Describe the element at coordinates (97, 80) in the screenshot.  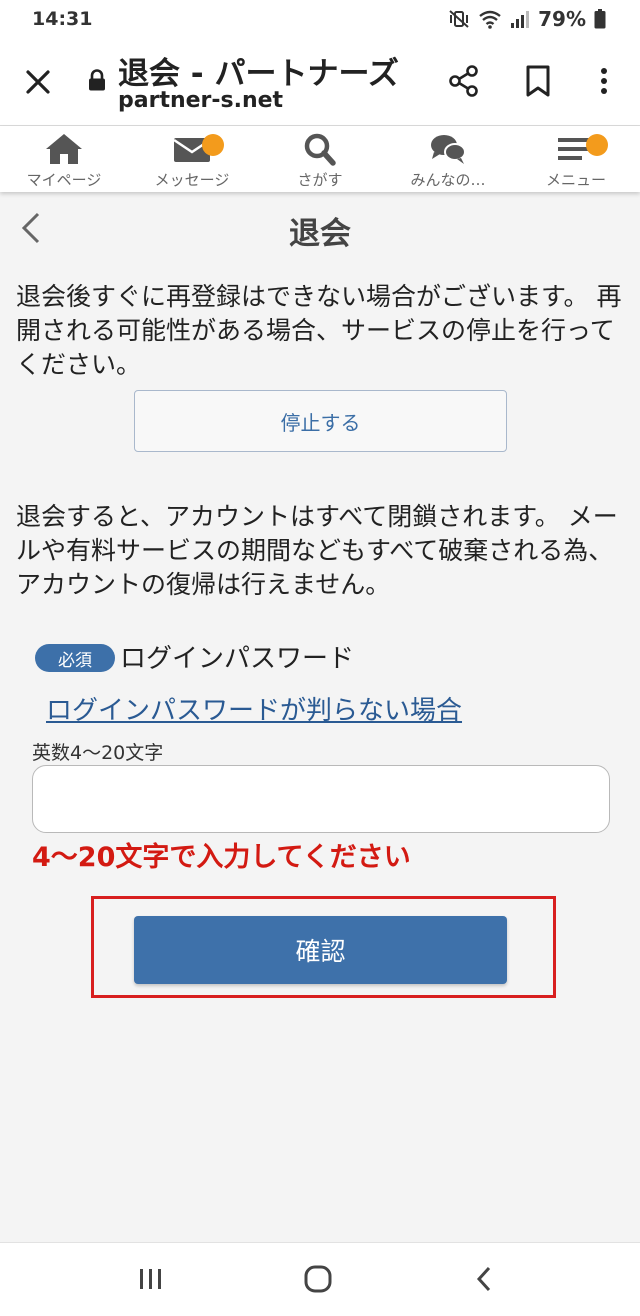
I see `lock-icon` at that location.